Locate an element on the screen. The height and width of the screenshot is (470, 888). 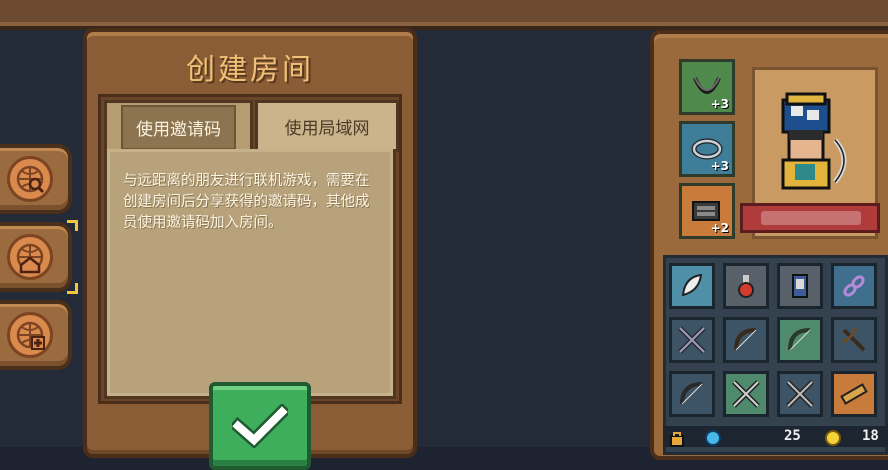
currency-bar is located at coordinates (775, 436).